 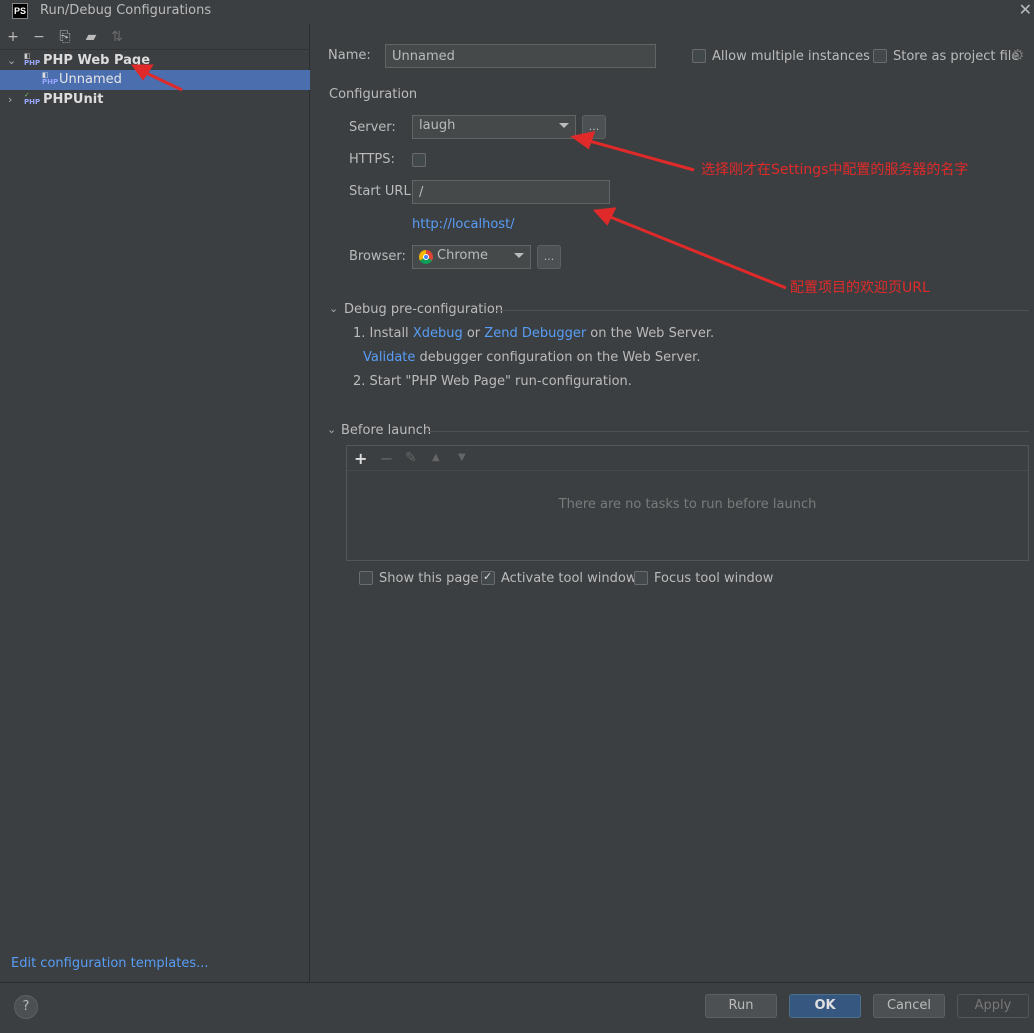 What do you see at coordinates (155, 80) in the screenshot?
I see `tree-item-unnamed: ◧ PHP Unnamed` at bounding box center [155, 80].